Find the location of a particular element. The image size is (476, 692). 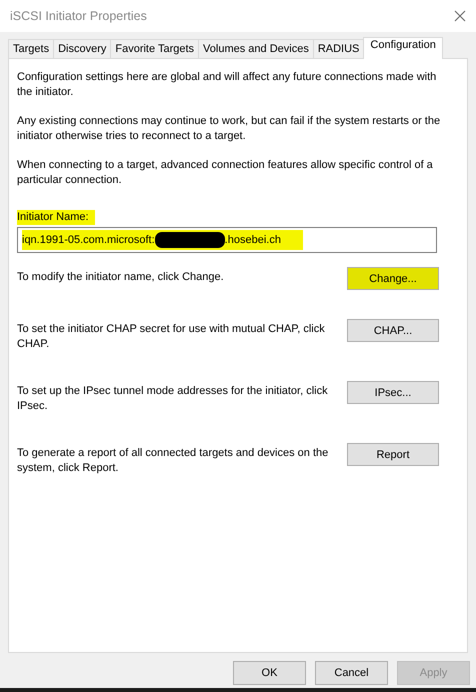

field-value: .hosebei.ch is located at coordinates (252, 240).